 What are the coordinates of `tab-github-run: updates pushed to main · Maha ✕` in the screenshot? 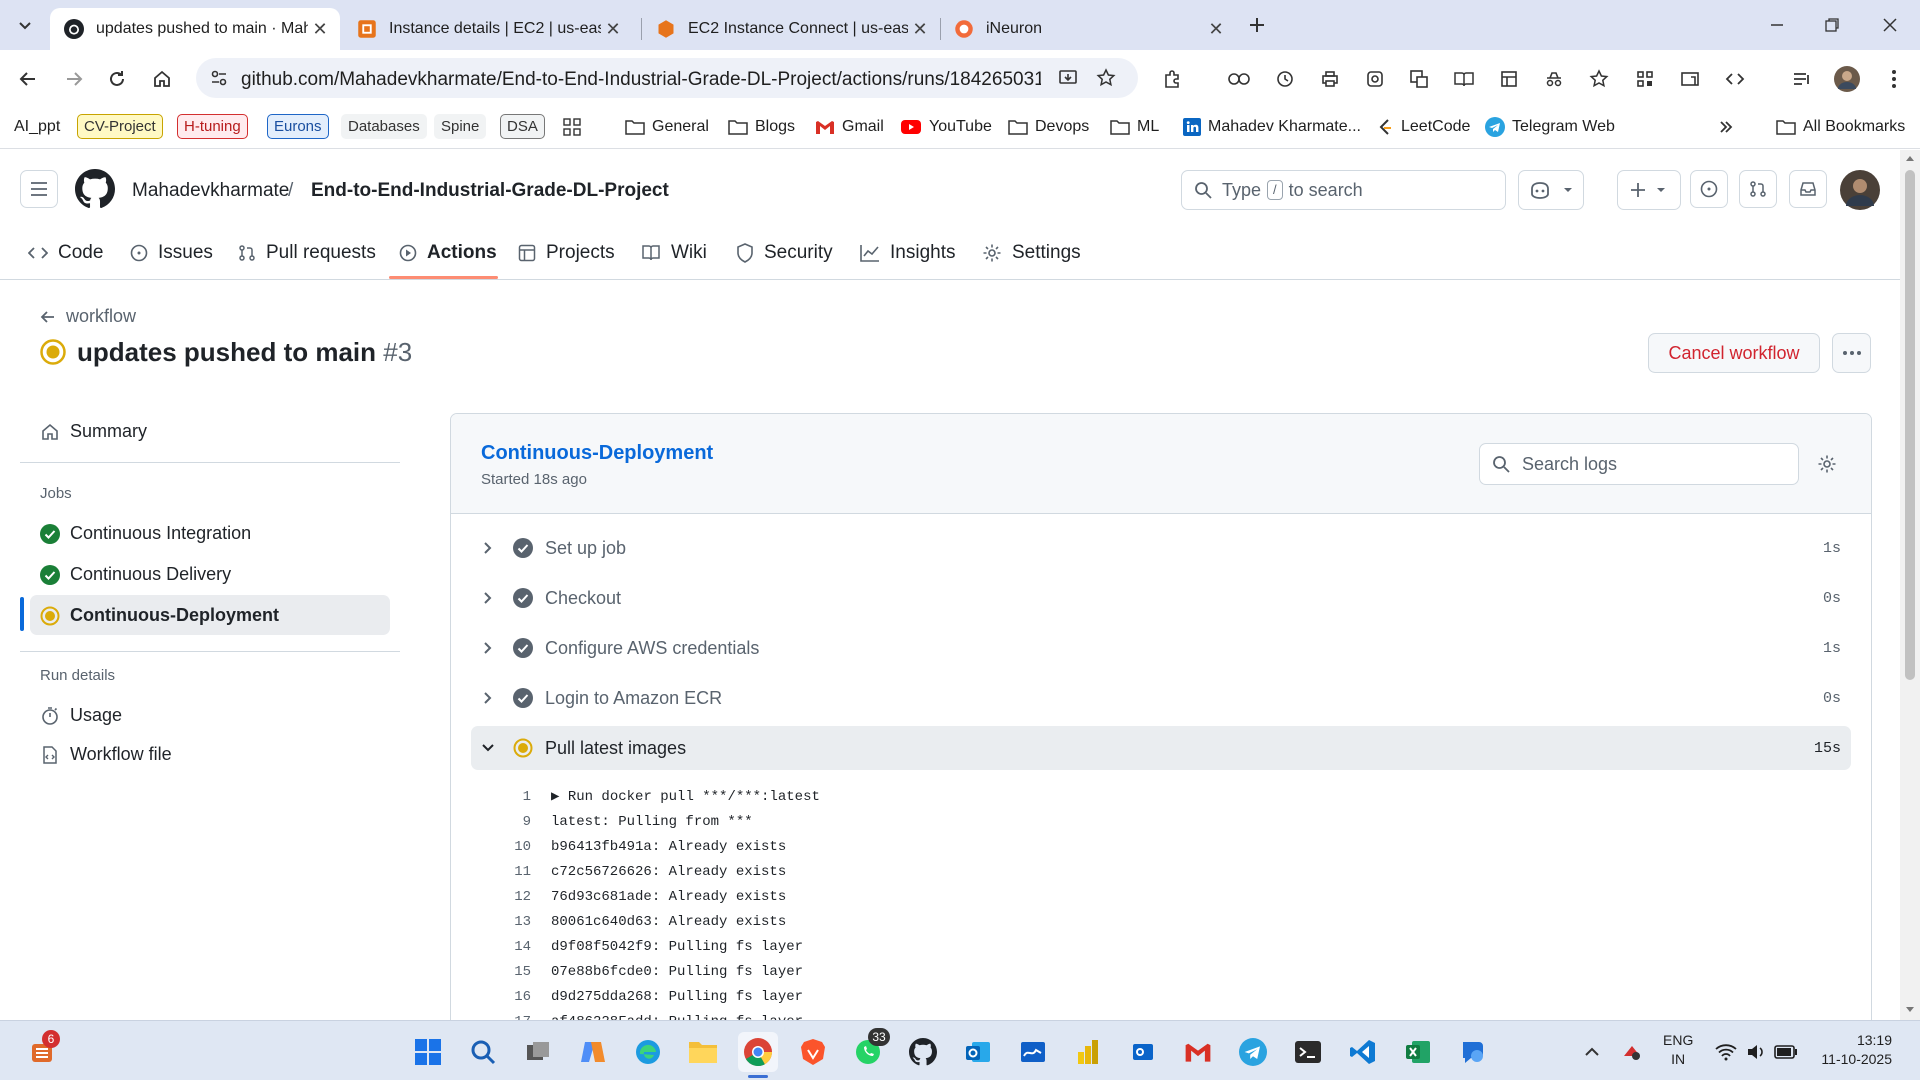 It's located at (195, 29).